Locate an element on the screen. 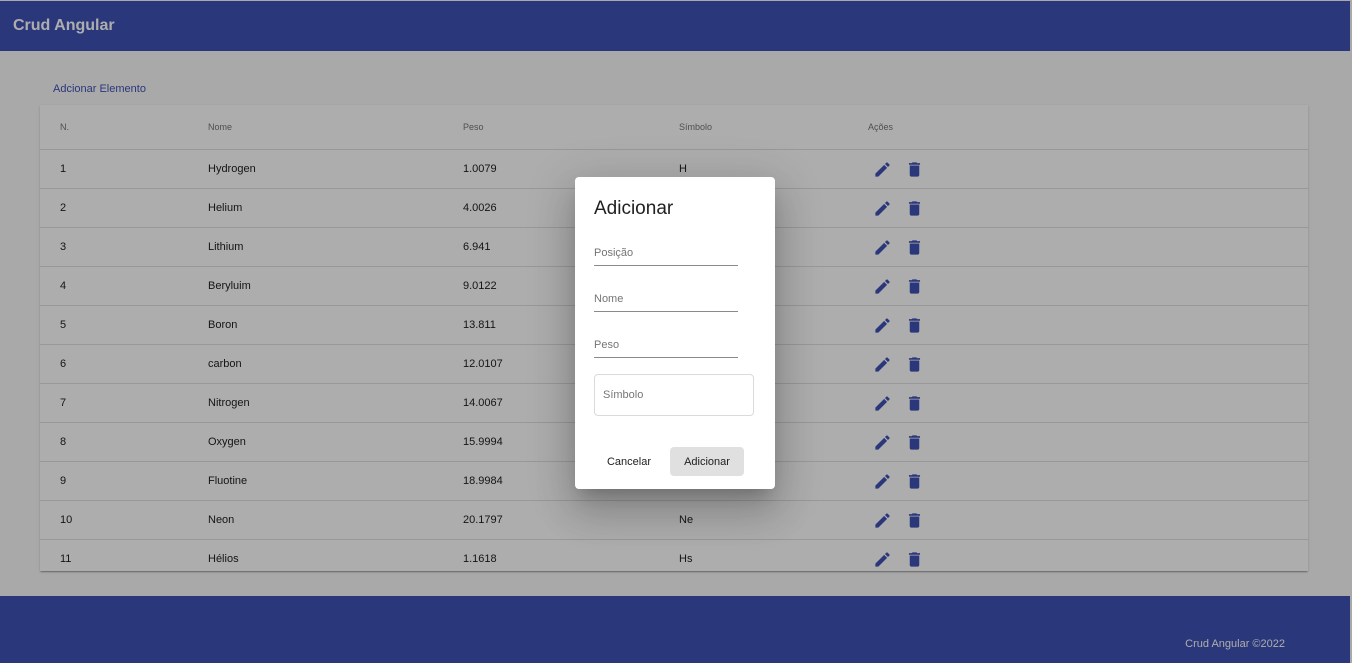  weight-field is located at coordinates (666, 346).